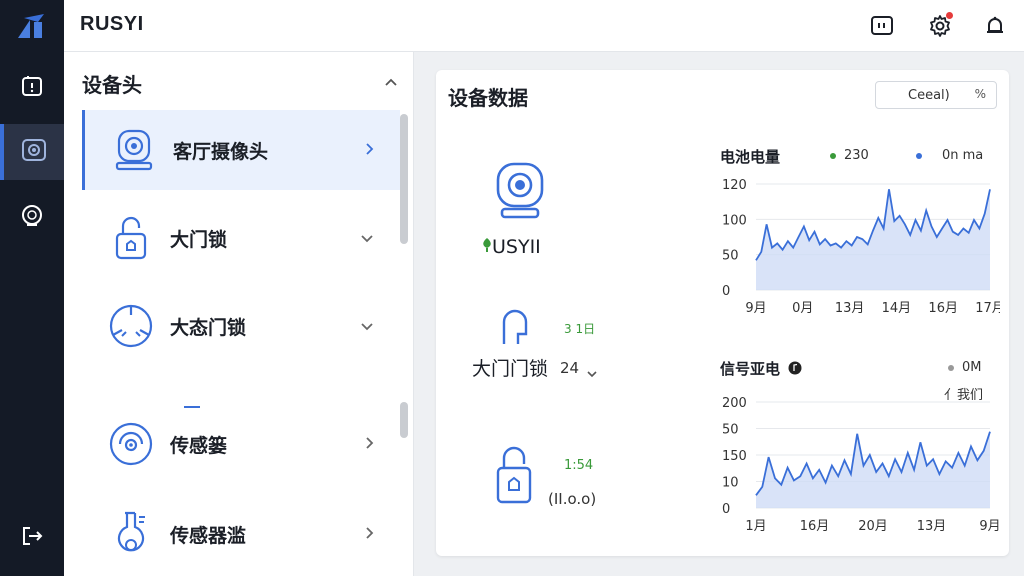 The height and width of the screenshot is (576, 1024). What do you see at coordinates (949, 155) in the screenshot?
I see `chart-legend-item: 0n ma` at bounding box center [949, 155].